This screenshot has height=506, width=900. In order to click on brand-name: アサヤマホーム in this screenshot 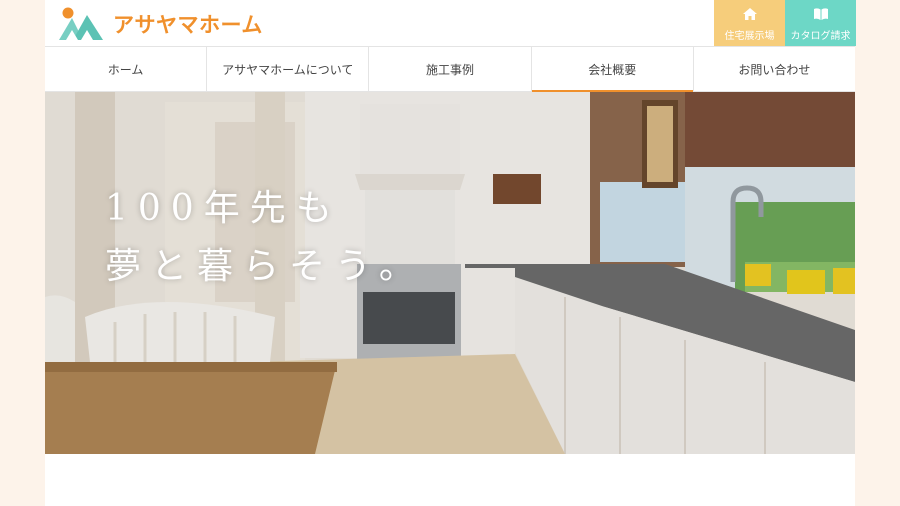, I will do `click(188, 25)`.